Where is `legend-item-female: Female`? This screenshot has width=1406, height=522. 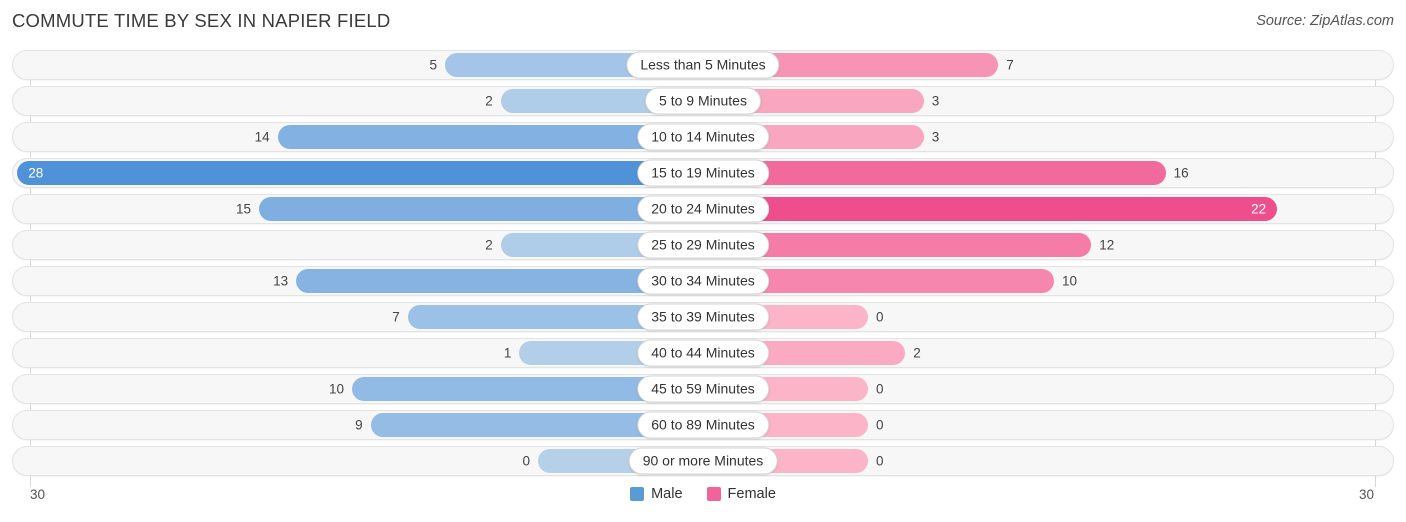 legend-item-female: Female is located at coordinates (741, 494).